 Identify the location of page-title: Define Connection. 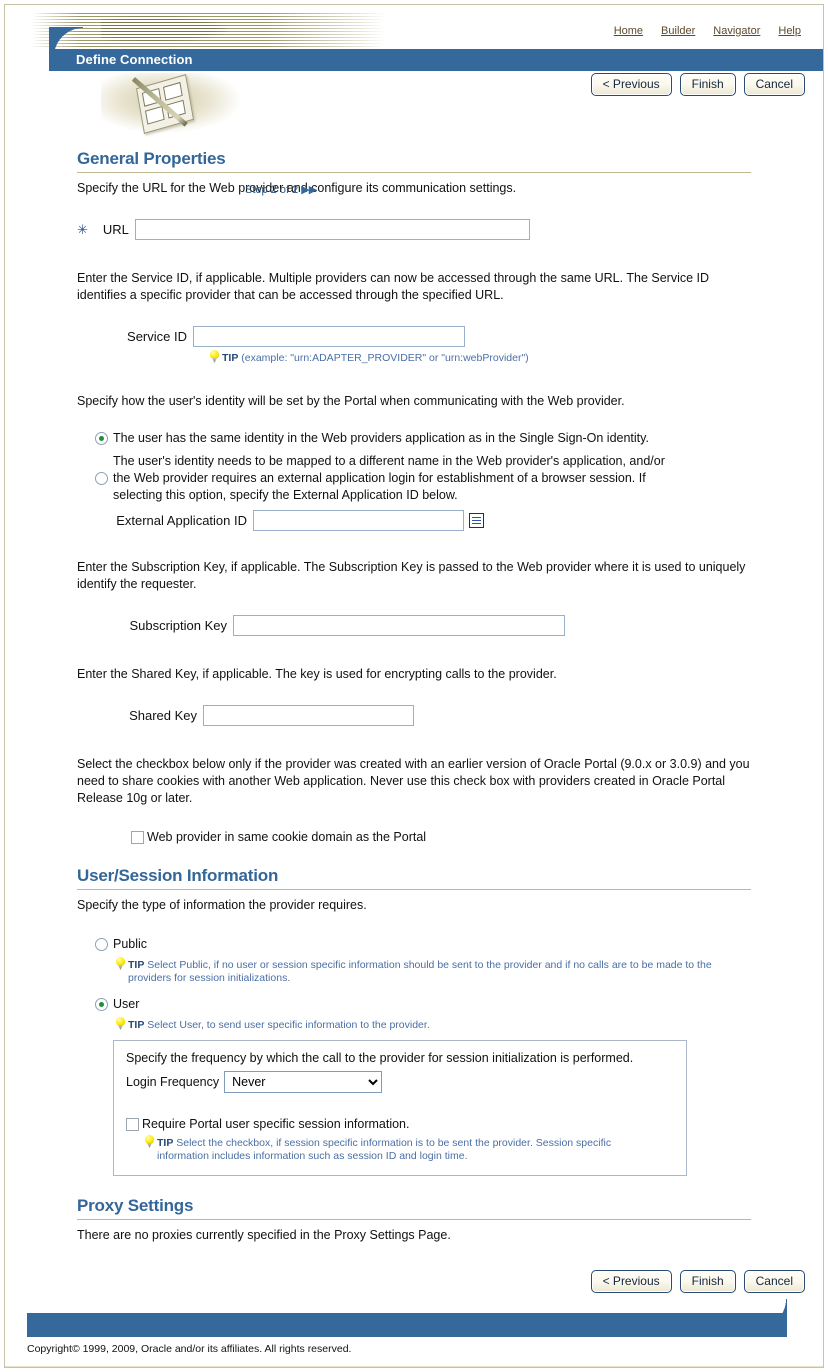
(134, 59).